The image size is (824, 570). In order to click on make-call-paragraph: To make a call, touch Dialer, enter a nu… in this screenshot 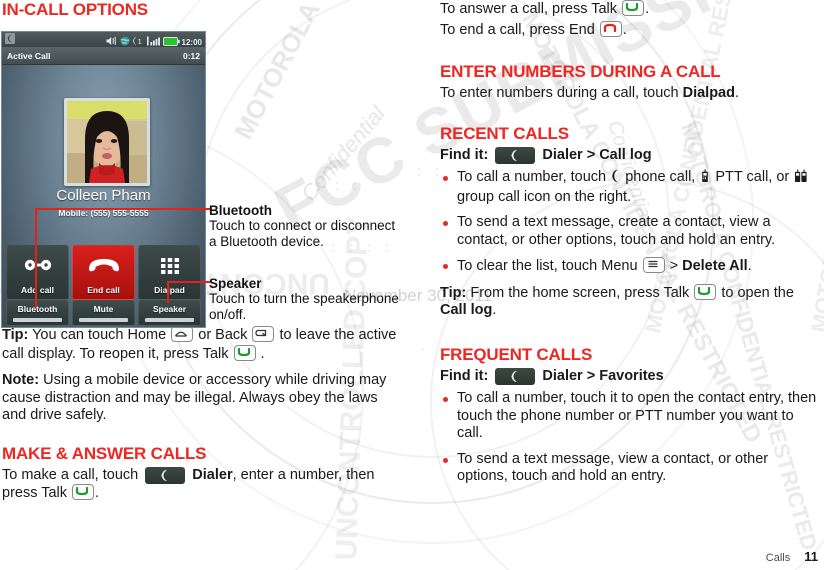, I will do `click(200, 484)`.